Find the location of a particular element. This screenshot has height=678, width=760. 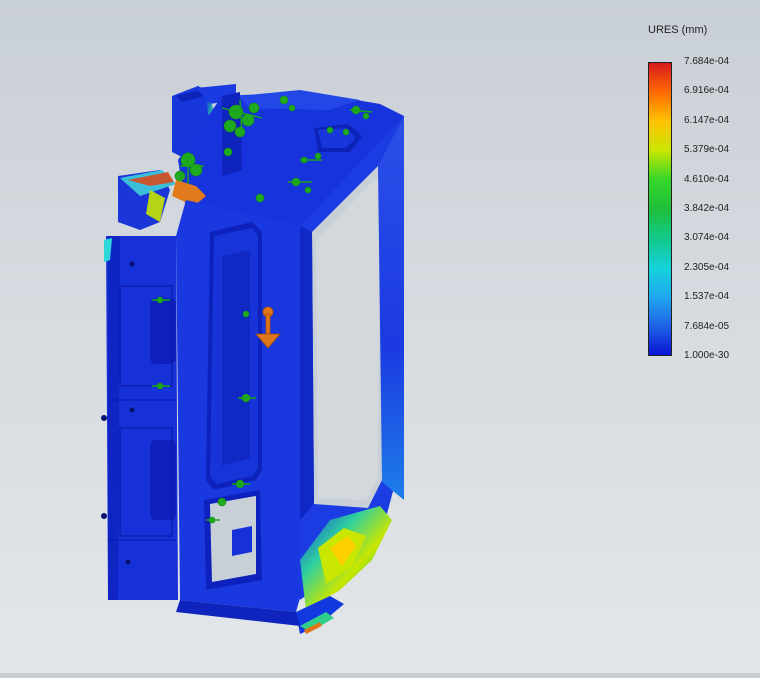

legend-tick-label: 6.147e-04 is located at coordinates (707, 120).